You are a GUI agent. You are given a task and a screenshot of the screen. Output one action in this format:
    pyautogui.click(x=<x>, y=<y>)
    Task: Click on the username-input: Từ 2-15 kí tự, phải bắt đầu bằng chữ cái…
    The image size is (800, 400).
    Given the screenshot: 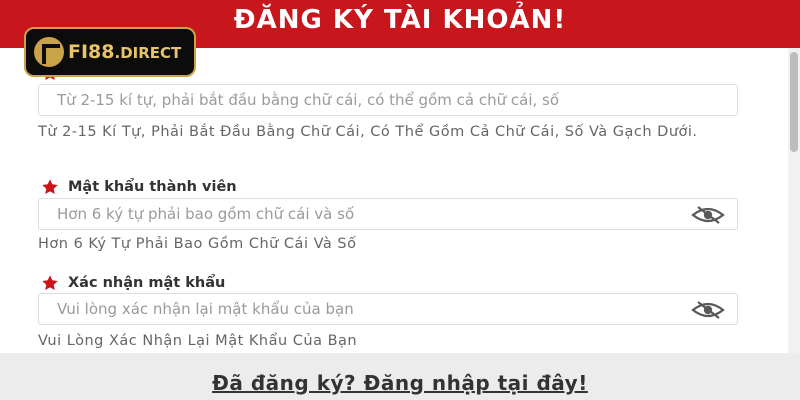 What is the action you would take?
    pyautogui.click(x=388, y=100)
    